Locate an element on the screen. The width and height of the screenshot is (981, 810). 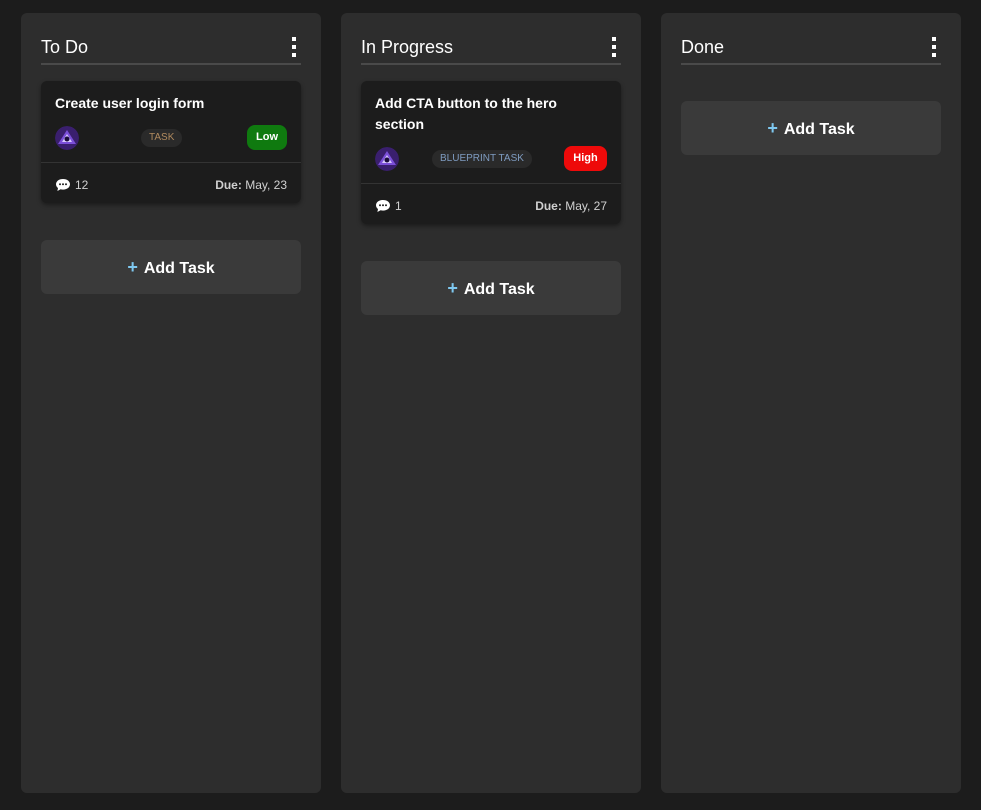
column-header: Done is located at coordinates (811, 39).